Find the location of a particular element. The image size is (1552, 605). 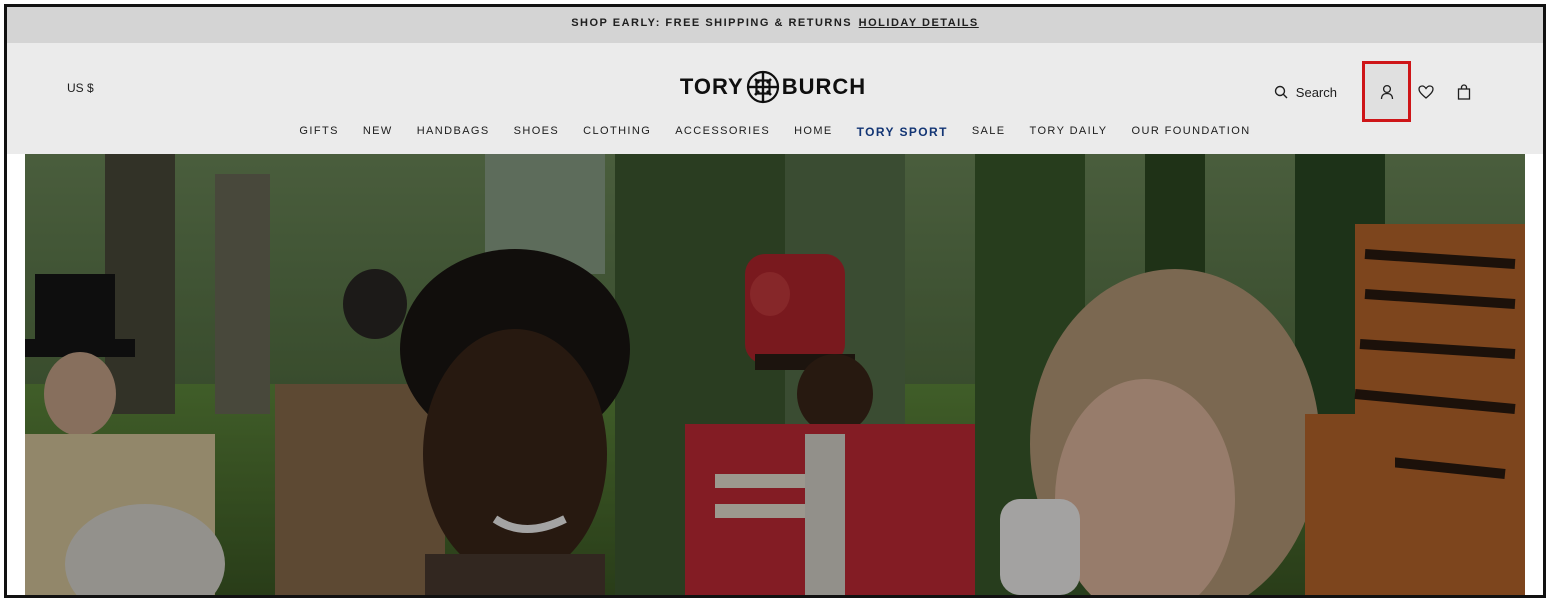

heart-icon is located at coordinates (1426, 92).